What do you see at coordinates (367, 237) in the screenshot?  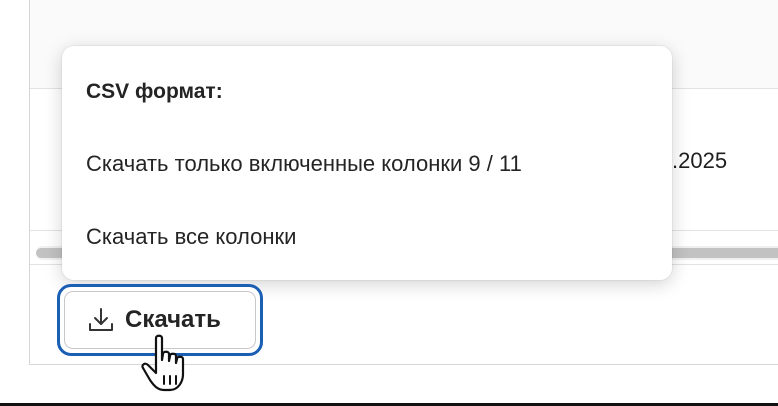 I see `menu-item-download-all-columns: Скачать все колонки` at bounding box center [367, 237].